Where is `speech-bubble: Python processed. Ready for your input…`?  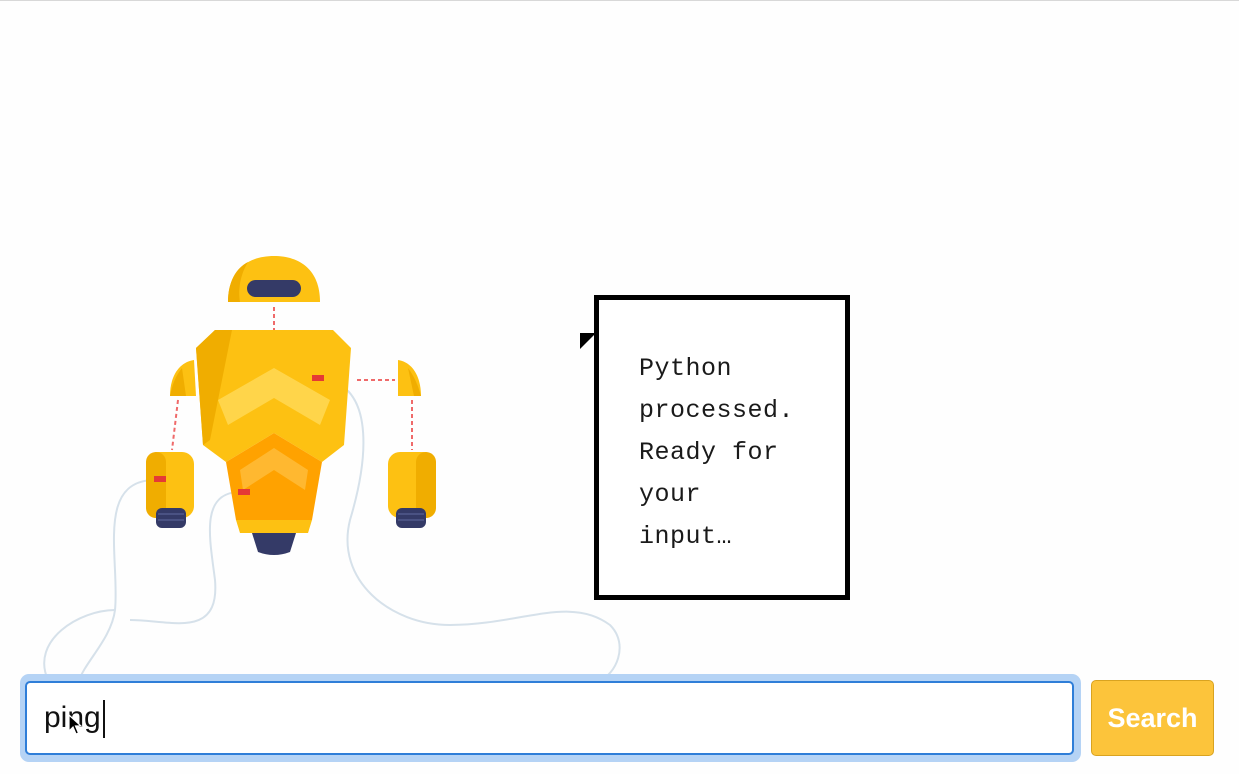 speech-bubble: Python processed. Ready for your input… is located at coordinates (722, 447).